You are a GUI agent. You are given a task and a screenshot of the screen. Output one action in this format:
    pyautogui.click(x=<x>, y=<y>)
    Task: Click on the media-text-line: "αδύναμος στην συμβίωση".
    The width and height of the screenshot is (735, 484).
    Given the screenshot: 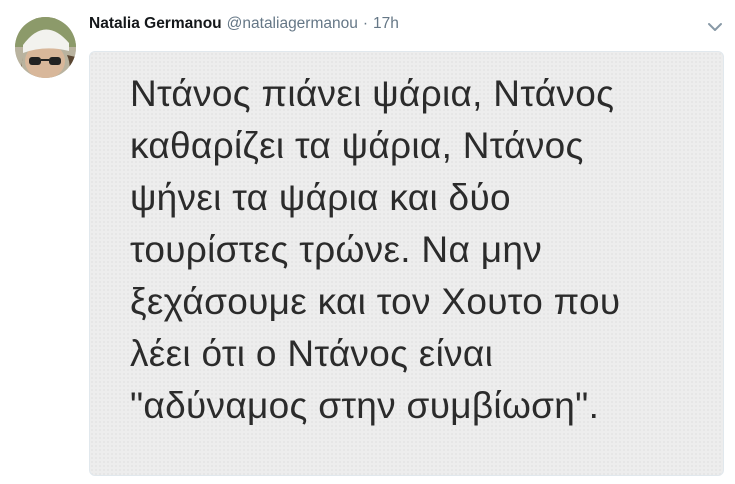 What is the action you would take?
    pyautogui.click(x=365, y=405)
    